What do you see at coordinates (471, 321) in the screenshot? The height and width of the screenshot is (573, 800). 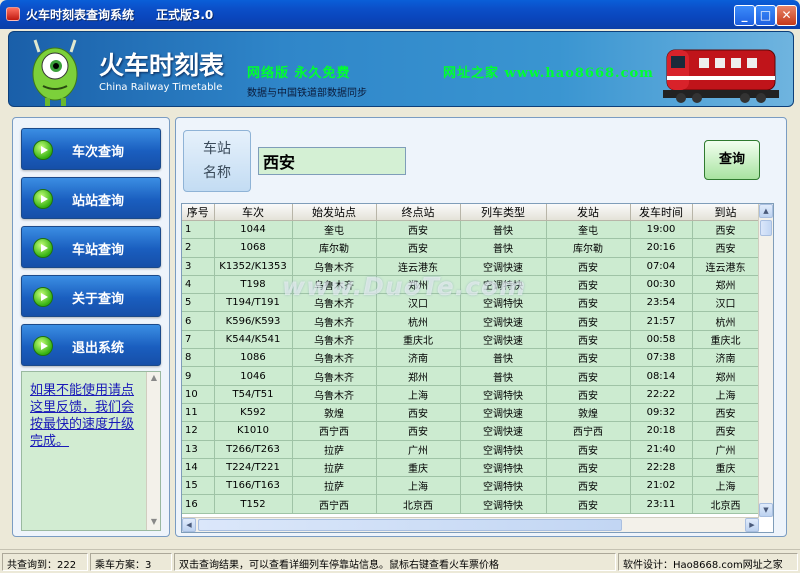 I see `table-row: 6 K596/K593 乌鲁木齐 杭州 空调快速 西安 21:57 杭州` at bounding box center [471, 321].